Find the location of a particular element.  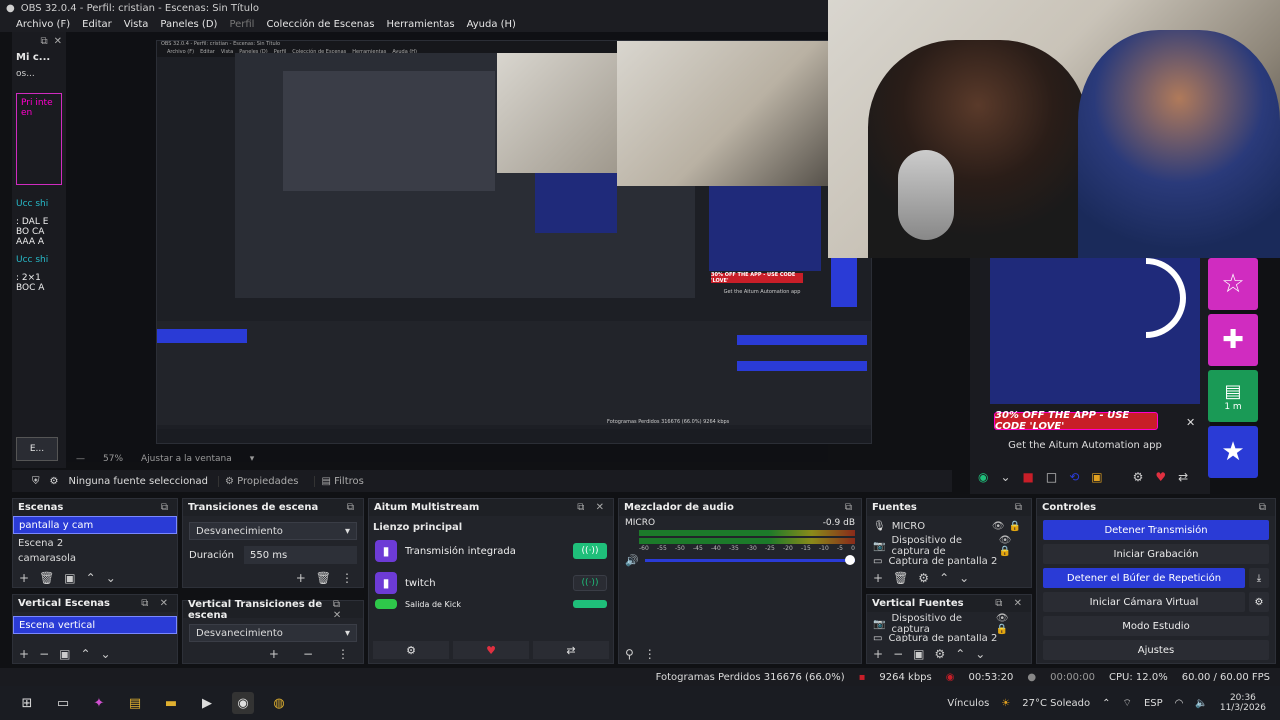

source-row: 🎙 MICRO 👁🔒 is located at coordinates (949, 526).